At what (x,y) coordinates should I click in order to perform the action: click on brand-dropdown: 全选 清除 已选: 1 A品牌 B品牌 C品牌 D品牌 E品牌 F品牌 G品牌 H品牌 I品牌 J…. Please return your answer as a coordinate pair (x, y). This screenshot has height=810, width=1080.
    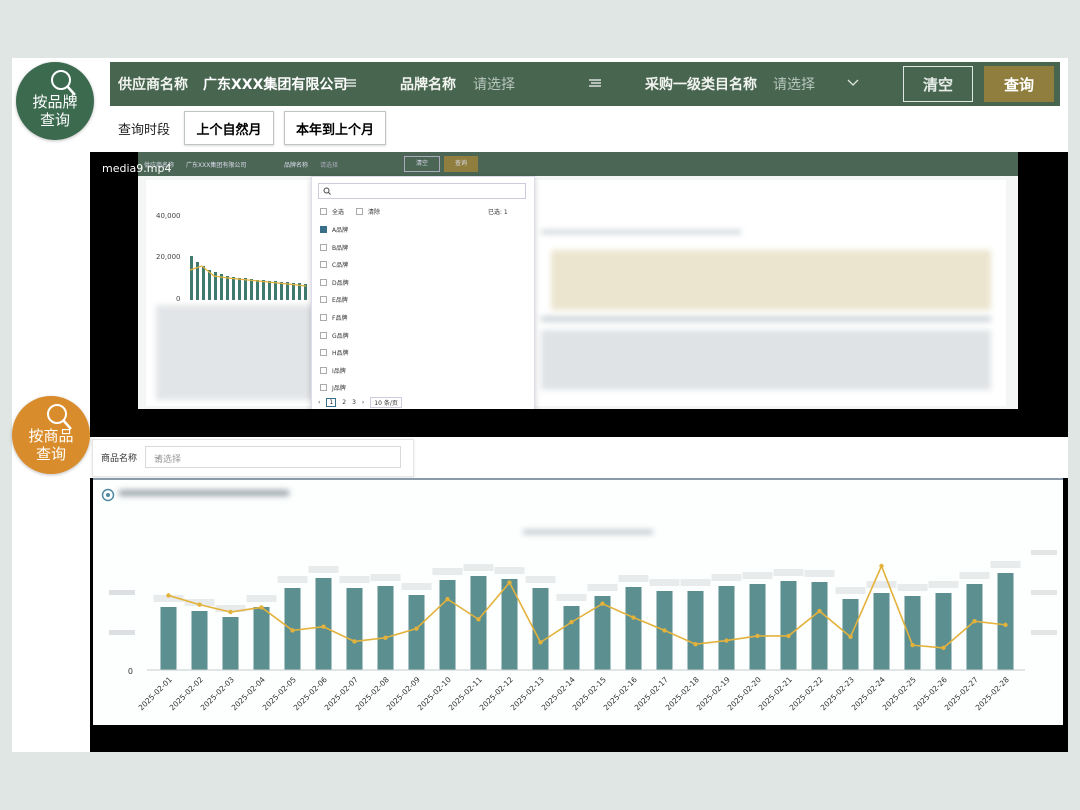
    Looking at the image, I should click on (423, 292).